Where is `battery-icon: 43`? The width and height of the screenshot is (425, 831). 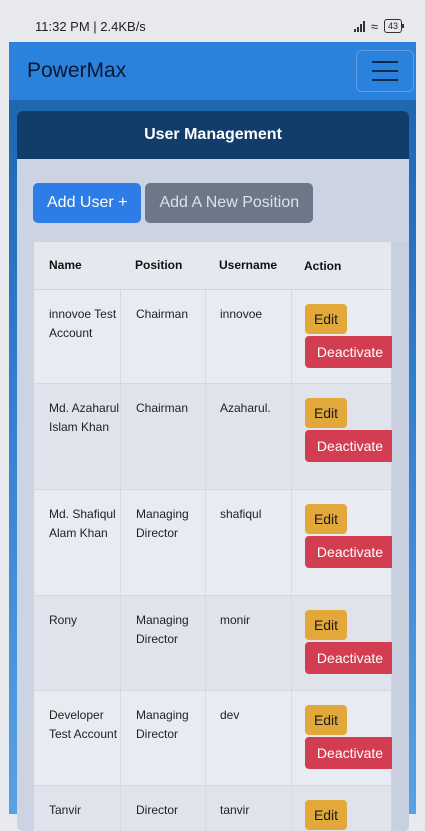 battery-icon: 43 is located at coordinates (394, 26).